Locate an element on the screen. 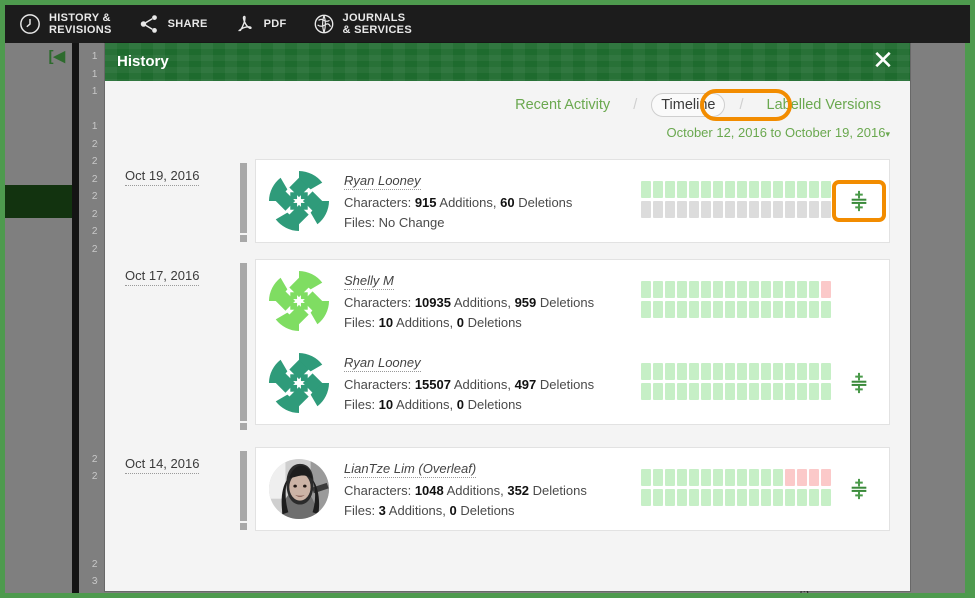 The height and width of the screenshot is (598, 975). entry-author: LianTze Lim (Overleaf) is located at coordinates (410, 469).